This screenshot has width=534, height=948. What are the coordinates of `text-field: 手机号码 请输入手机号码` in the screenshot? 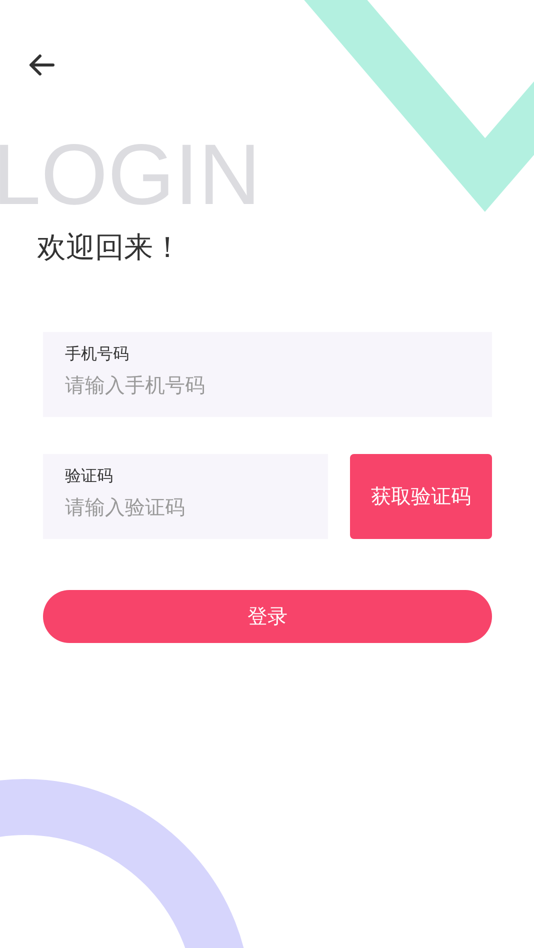 It's located at (267, 374).